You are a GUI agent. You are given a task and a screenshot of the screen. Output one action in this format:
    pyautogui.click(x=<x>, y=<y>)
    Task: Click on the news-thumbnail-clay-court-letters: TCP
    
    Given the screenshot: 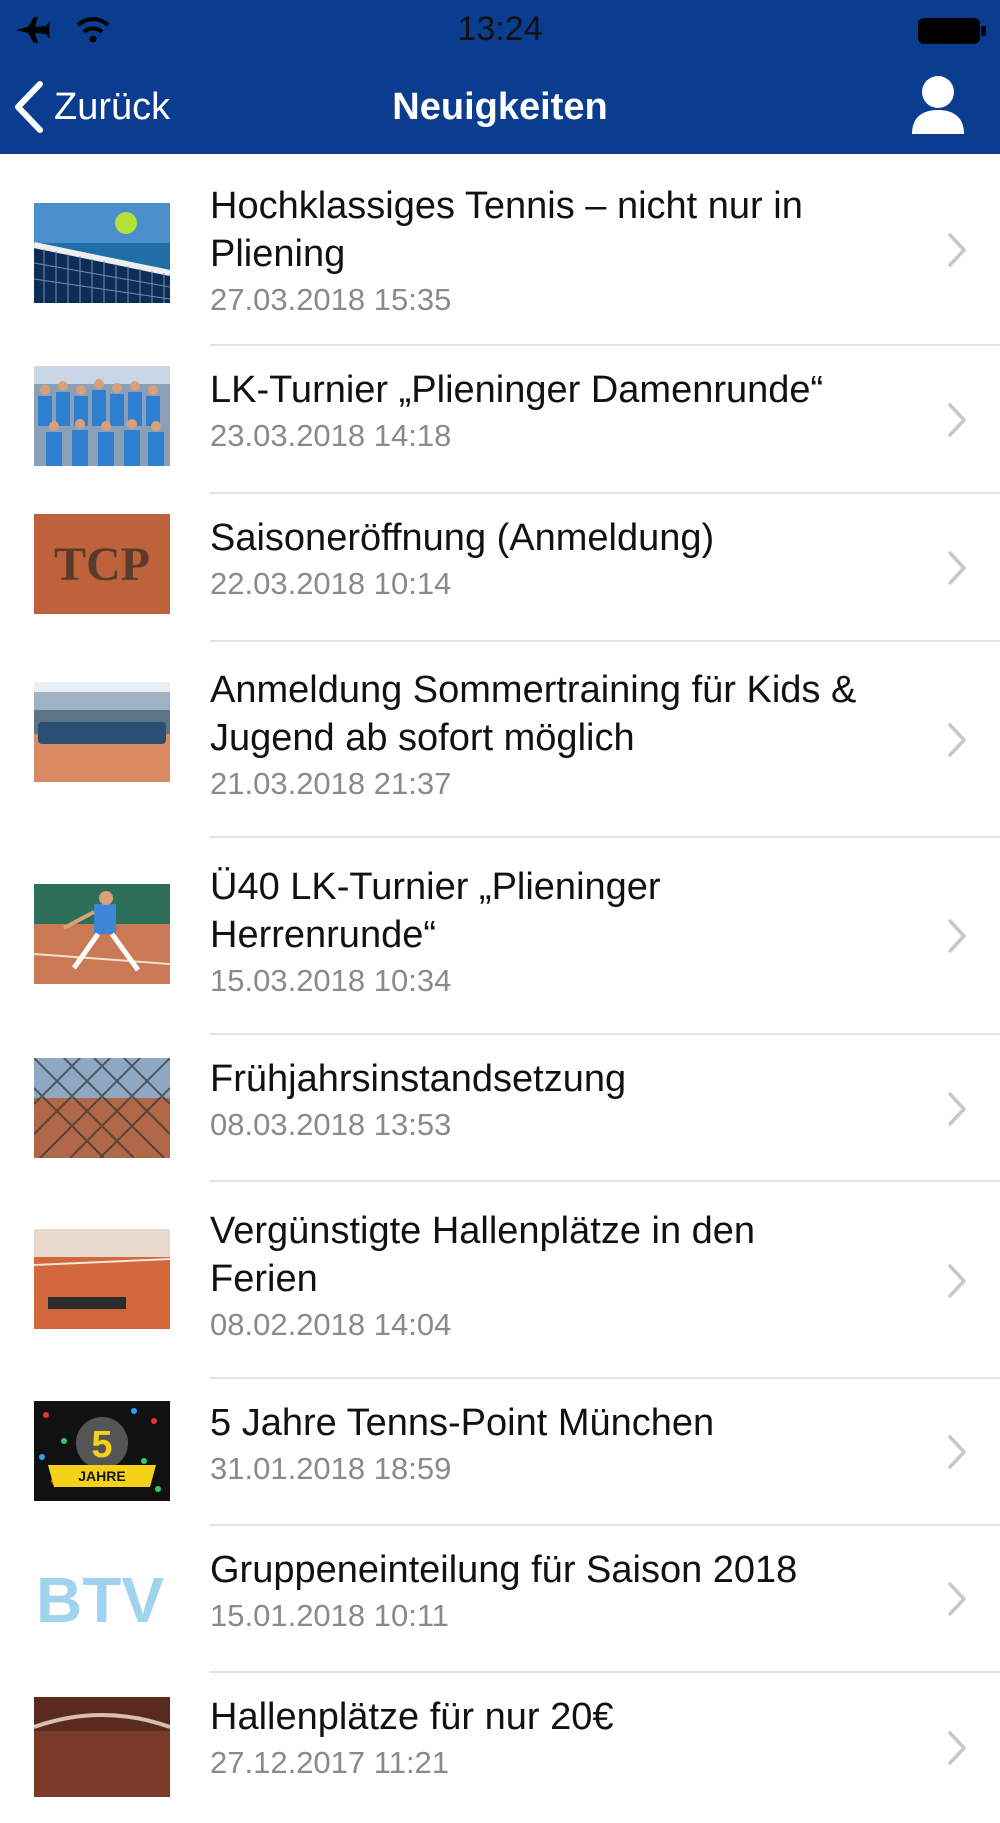 What is the action you would take?
    pyautogui.click(x=102, y=564)
    